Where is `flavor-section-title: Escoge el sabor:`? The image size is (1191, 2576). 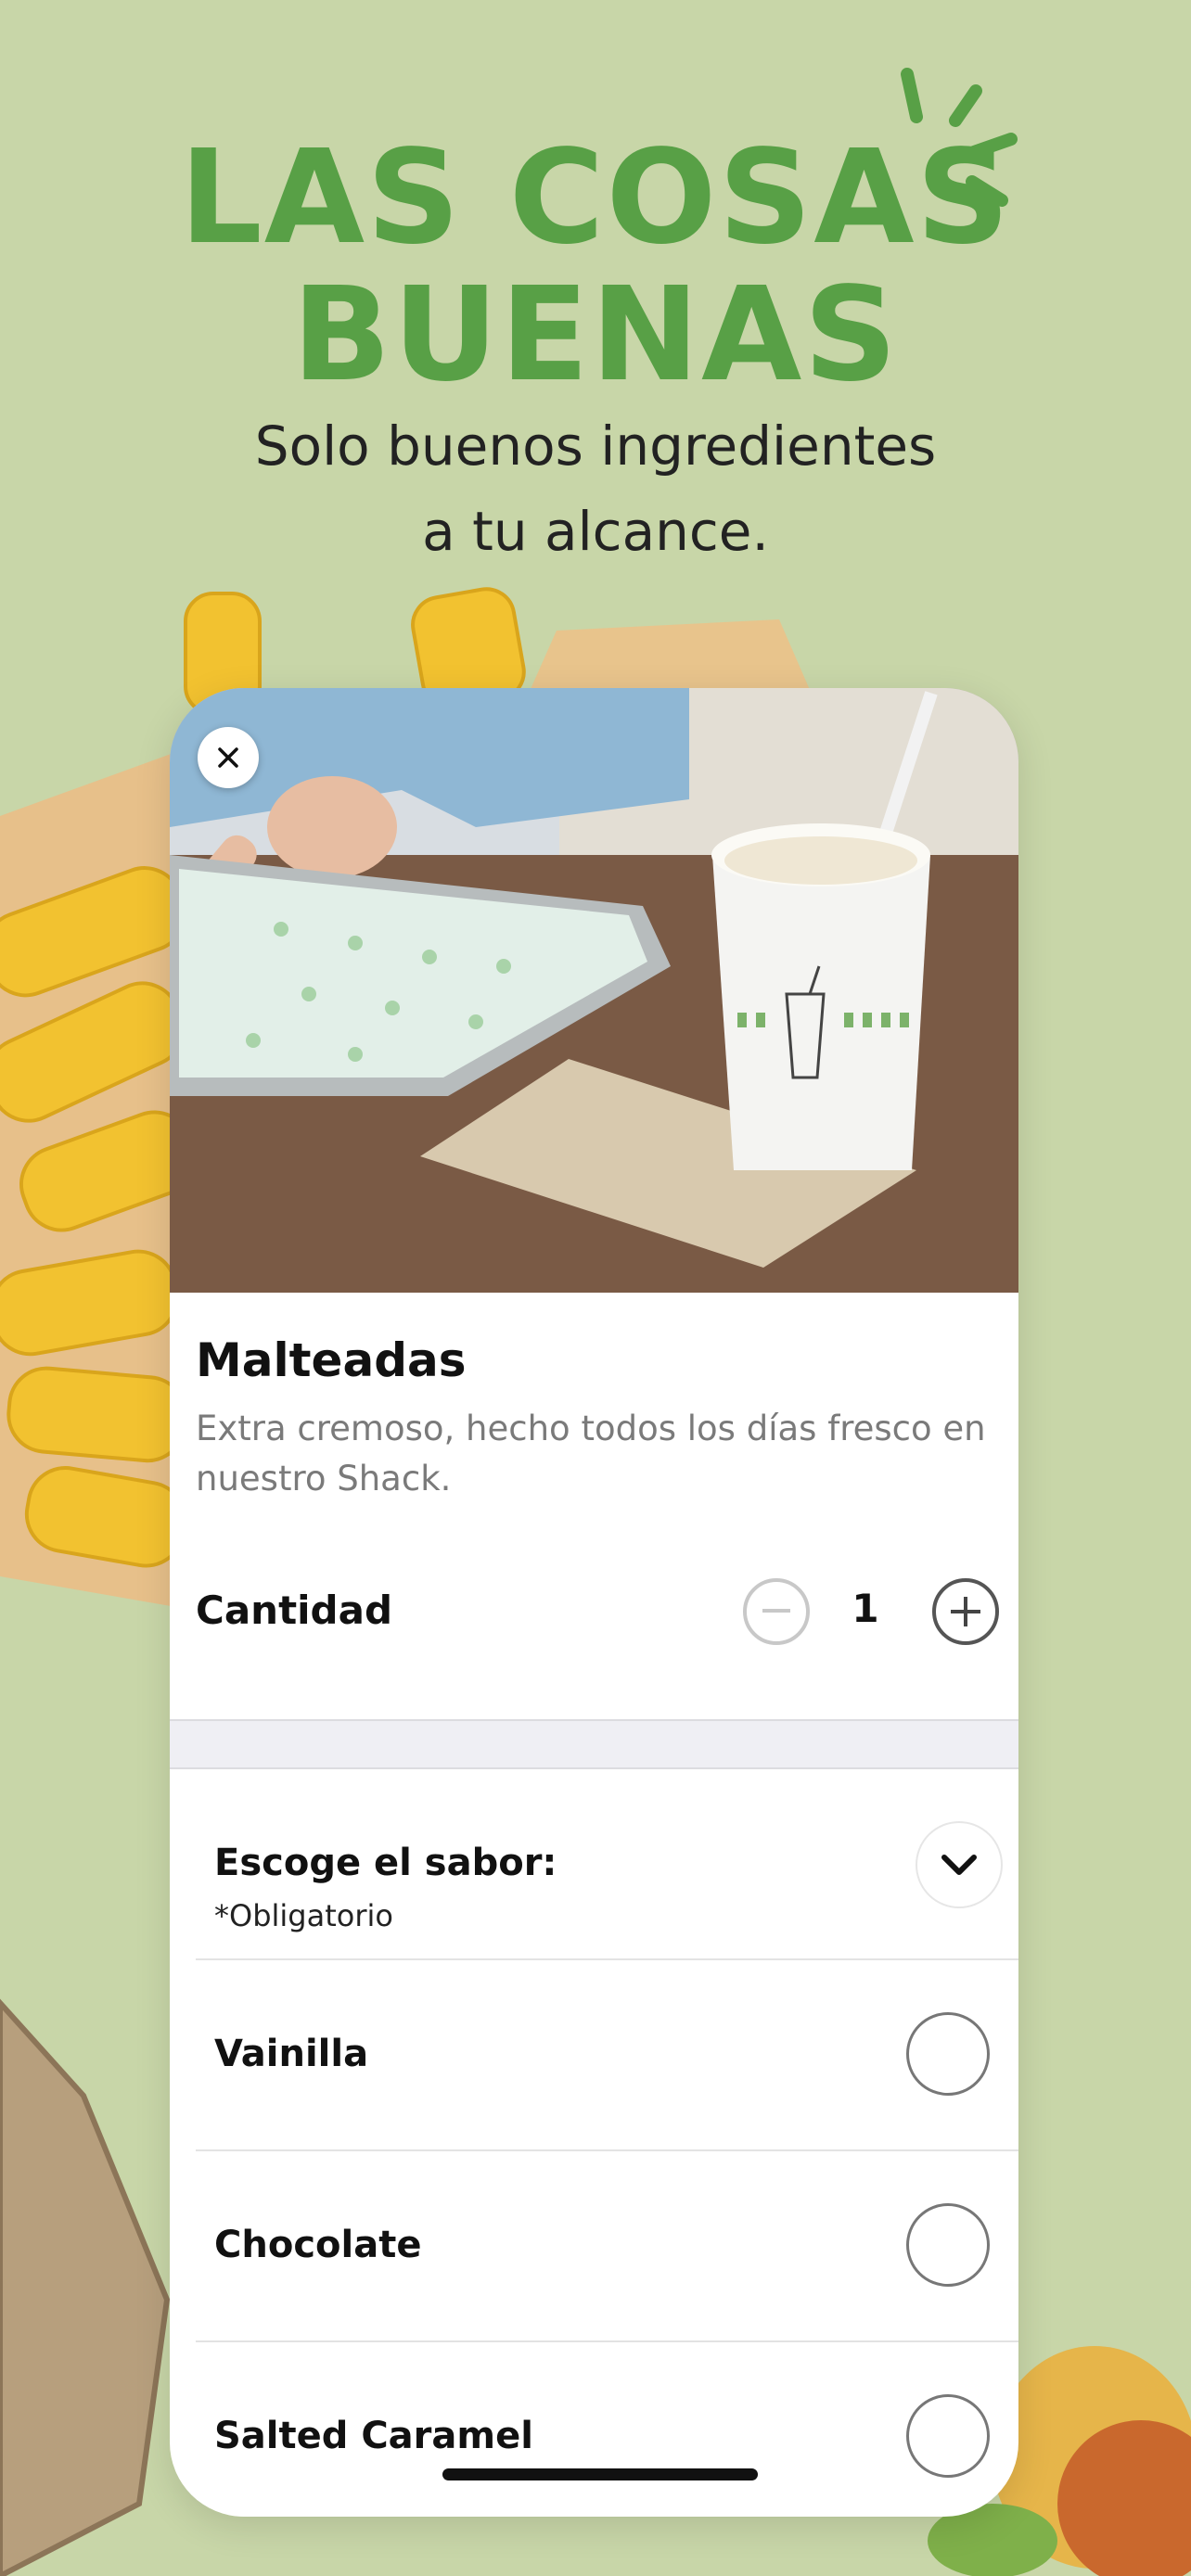 flavor-section-title: Escoge el sabor: is located at coordinates (386, 1863).